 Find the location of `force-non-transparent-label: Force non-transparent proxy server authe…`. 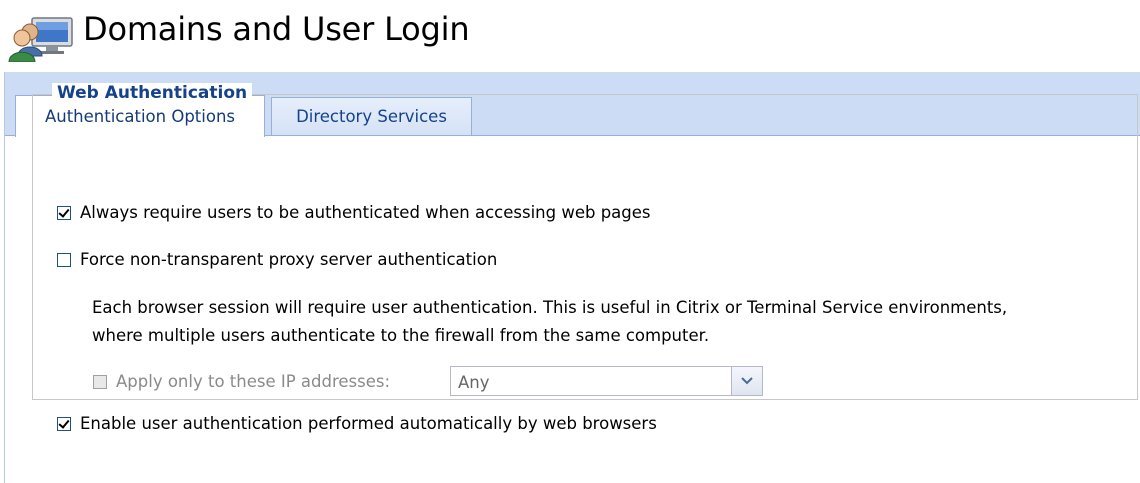

force-non-transparent-label: Force non-transparent proxy server authe… is located at coordinates (289, 259).